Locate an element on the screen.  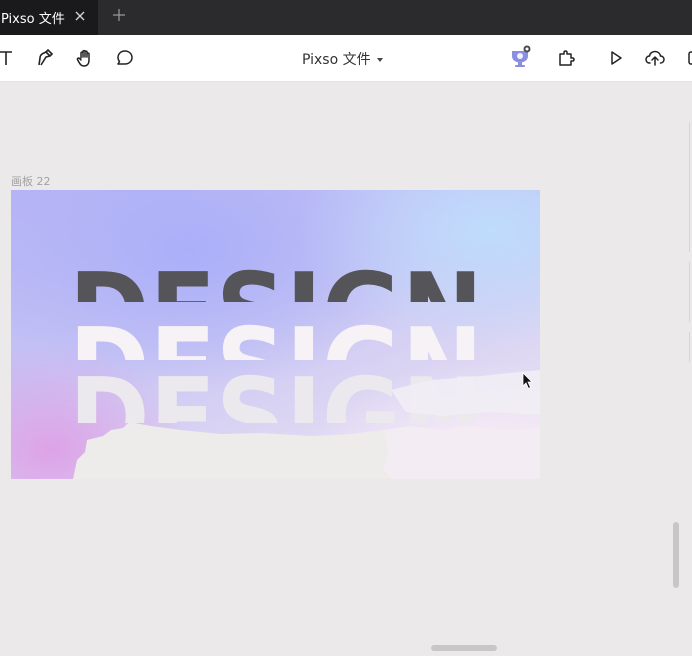
tab-bar: Pixso 文件 is located at coordinates (346, 17).